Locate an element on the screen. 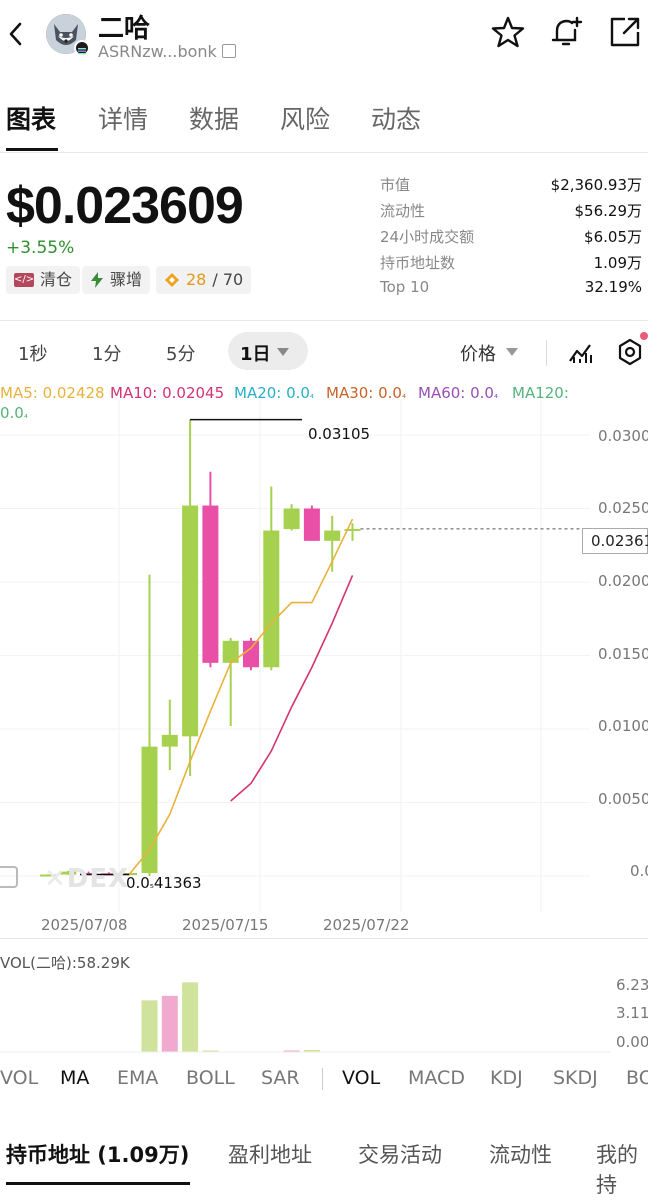 The width and height of the screenshot is (648, 1200). stat-value-liquidity: $56.29万 is located at coordinates (608, 211).